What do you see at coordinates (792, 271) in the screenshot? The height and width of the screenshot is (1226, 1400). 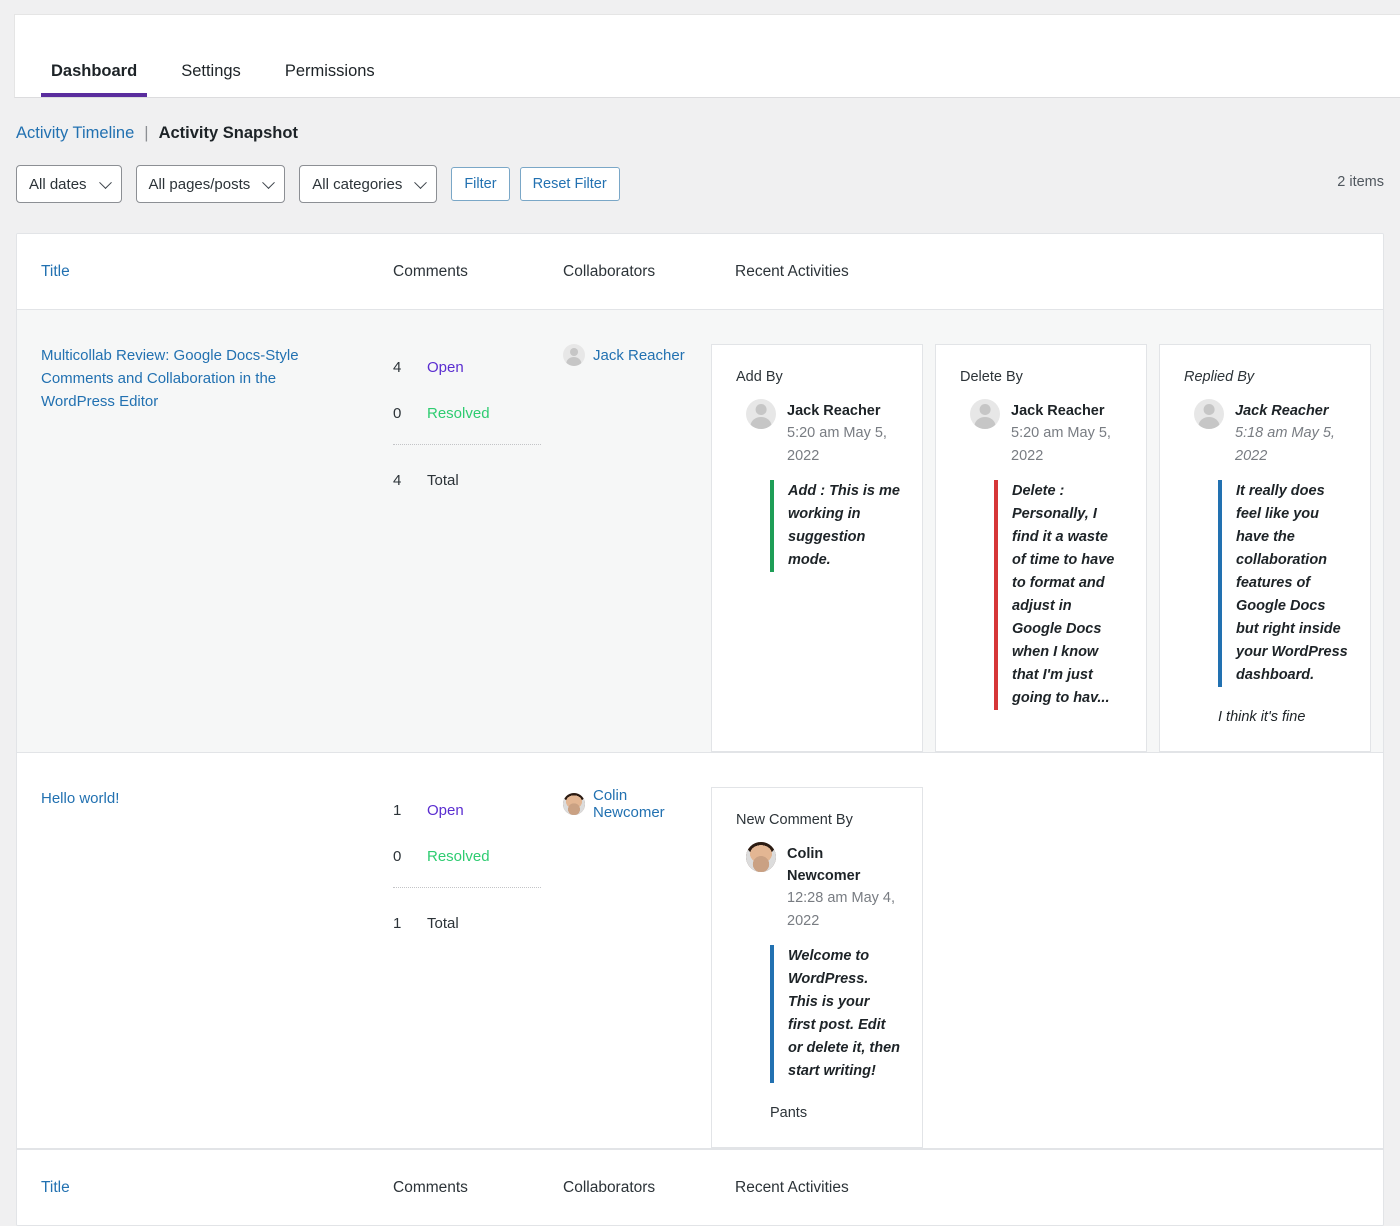 I see `column-header-recent-activities: Recent Activities` at bounding box center [792, 271].